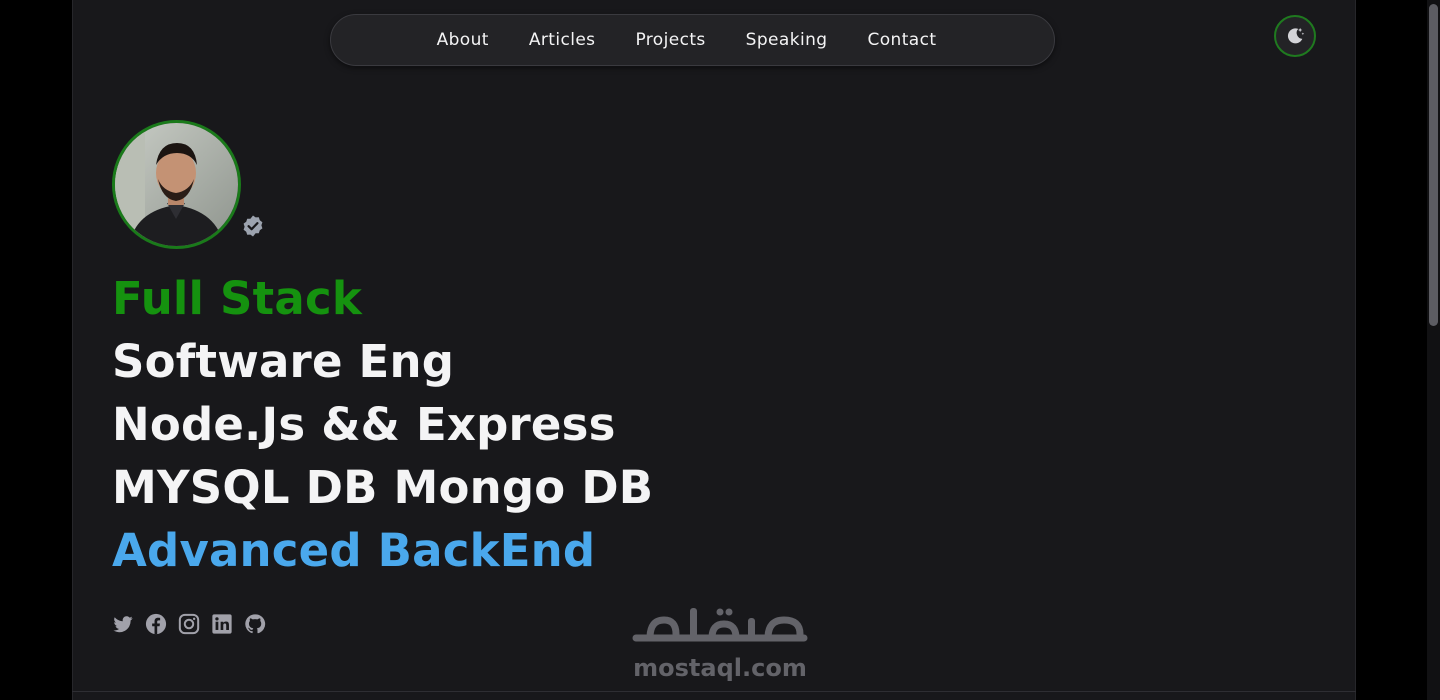 Image resolution: width=1440 pixels, height=700 pixels. What do you see at coordinates (237, 298) in the screenshot?
I see `hero-title-full-stack: Full Stack` at bounding box center [237, 298].